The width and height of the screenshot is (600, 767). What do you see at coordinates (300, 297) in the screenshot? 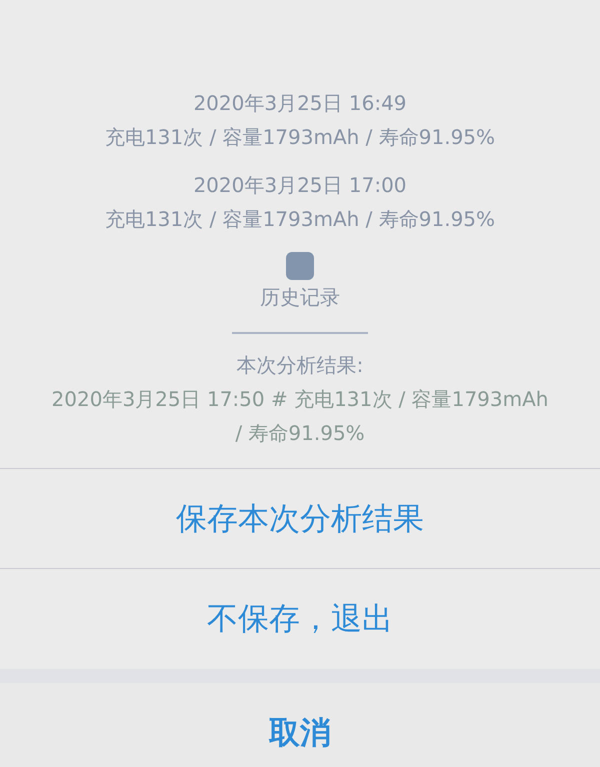
I see `history-title: 历史记录` at bounding box center [300, 297].